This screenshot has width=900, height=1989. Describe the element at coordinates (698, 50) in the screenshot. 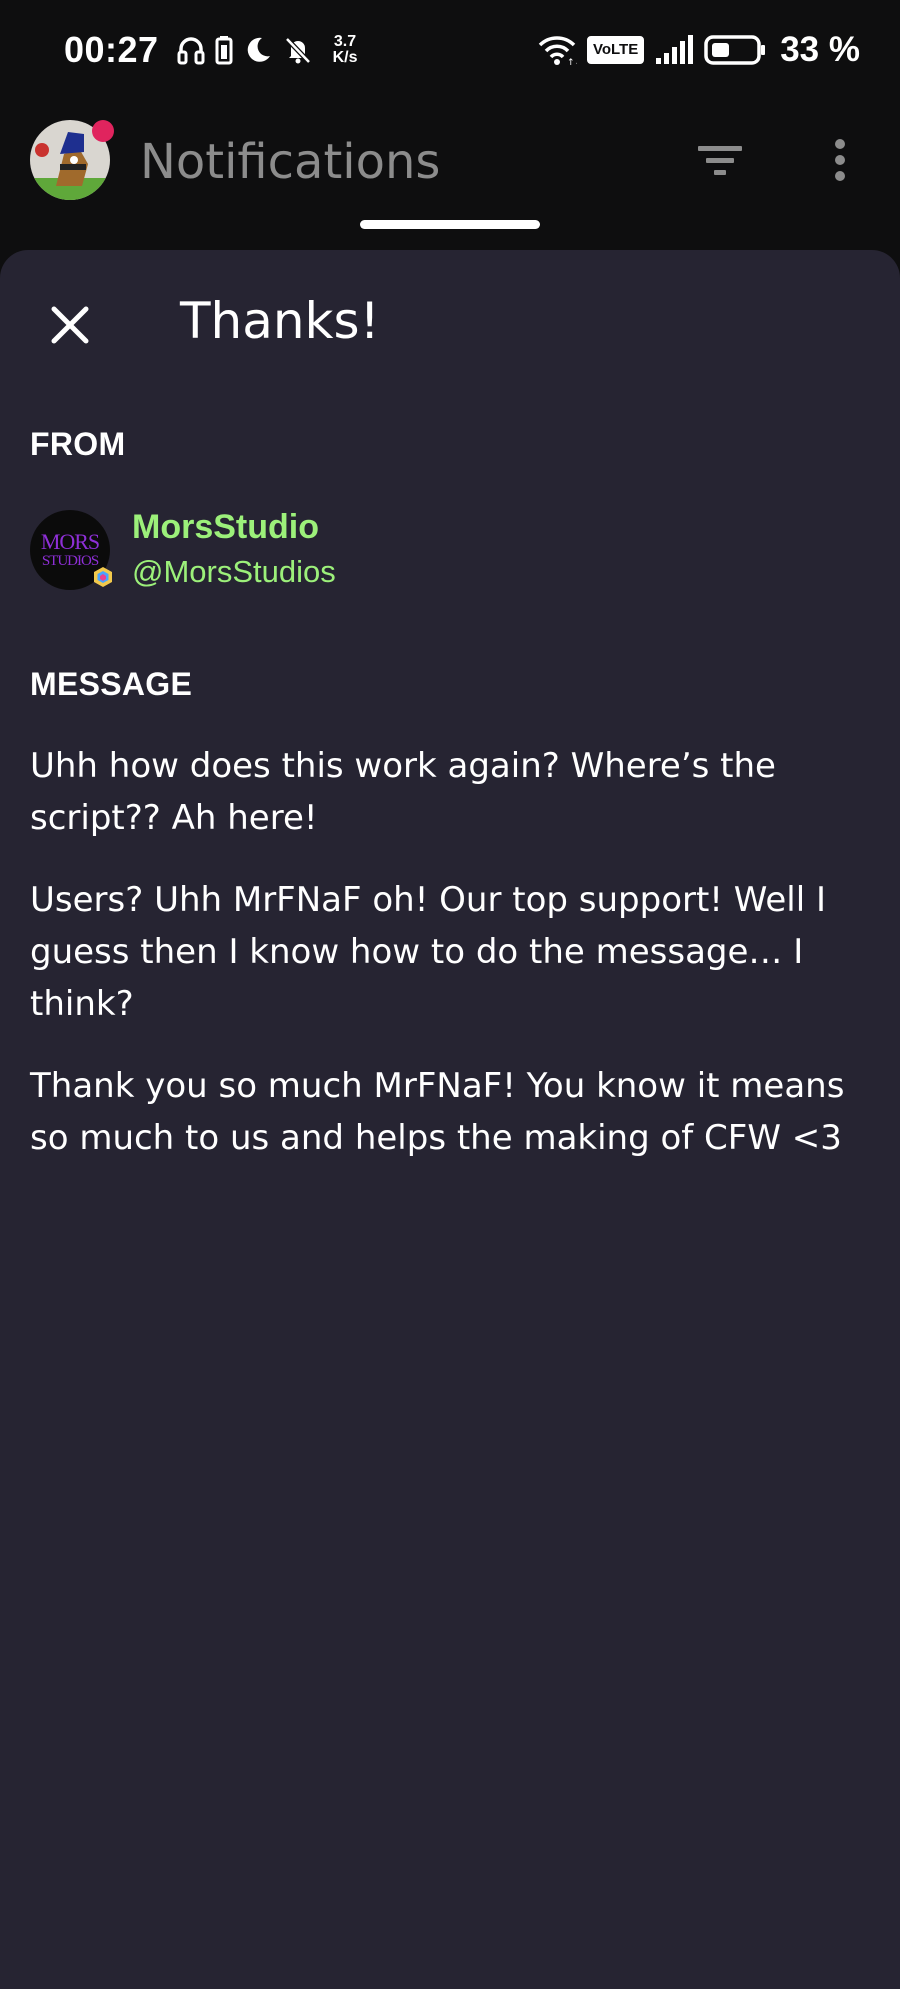

I see `status-right: ↑↓ VoLTE 33 %` at that location.